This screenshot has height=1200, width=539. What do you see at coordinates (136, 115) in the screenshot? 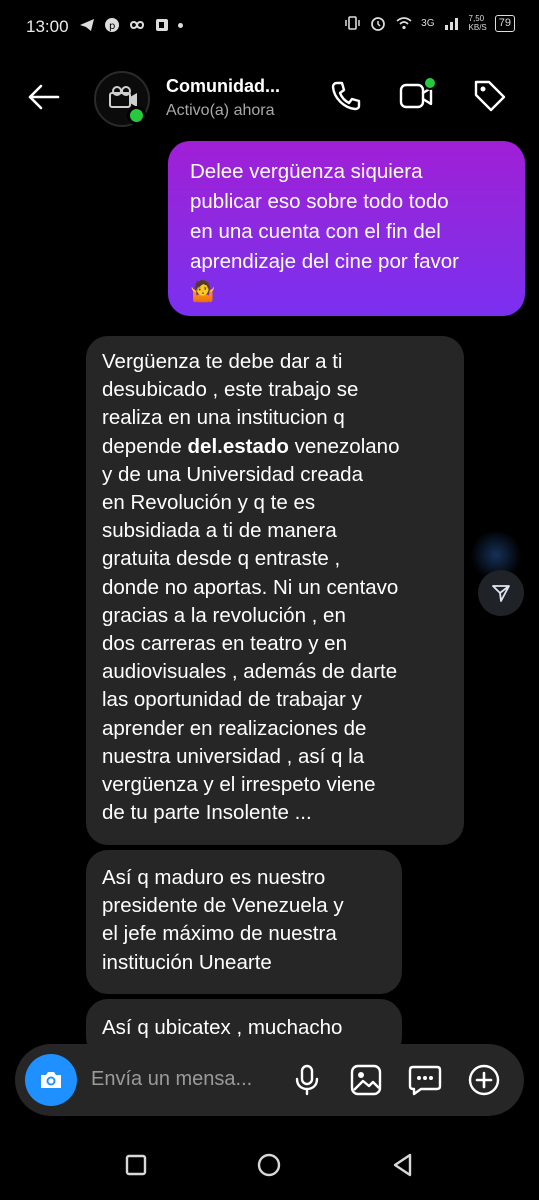
I see `online-indicator` at bounding box center [136, 115].